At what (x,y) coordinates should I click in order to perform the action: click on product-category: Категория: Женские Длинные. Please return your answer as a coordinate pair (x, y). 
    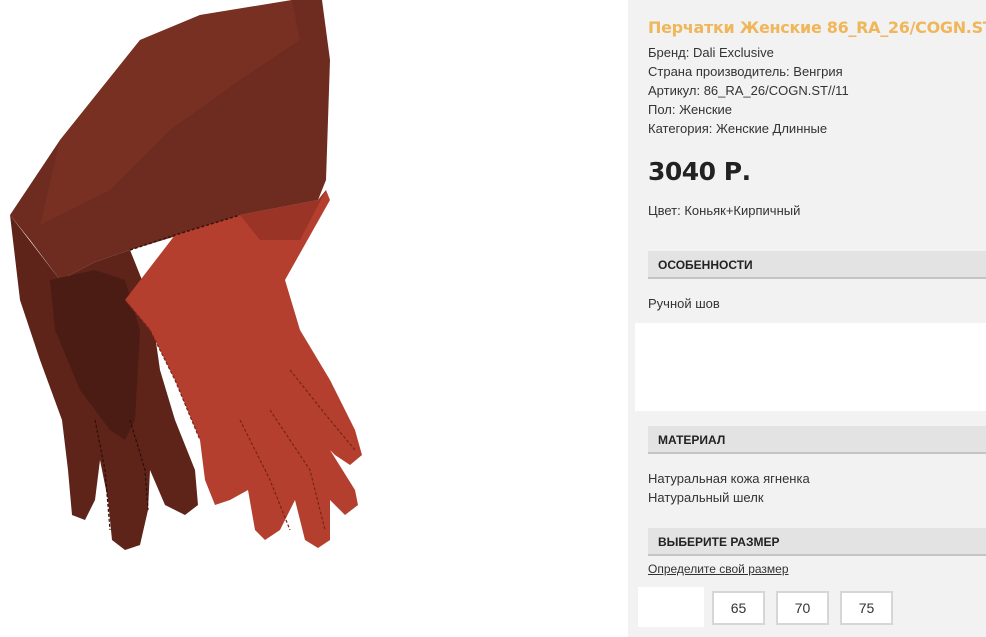
    Looking at the image, I should click on (738, 128).